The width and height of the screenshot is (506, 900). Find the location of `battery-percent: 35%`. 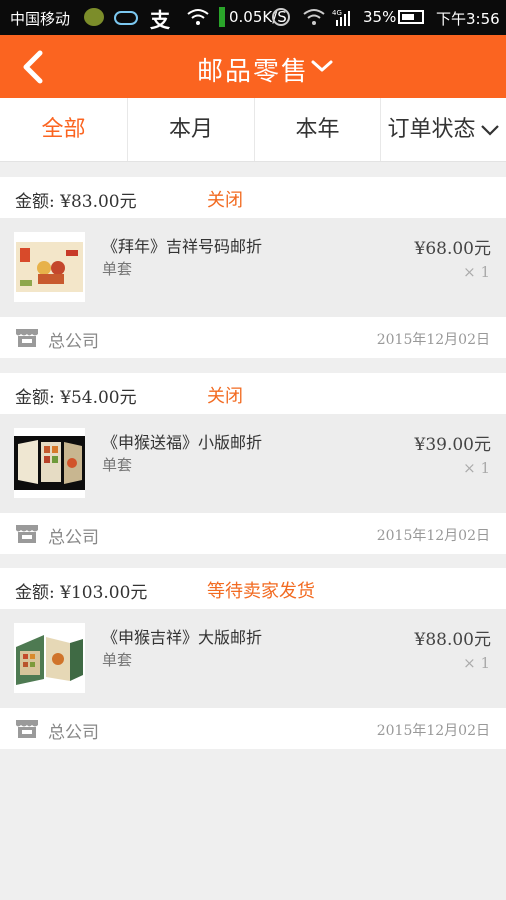

battery-percent: 35% is located at coordinates (380, 17).